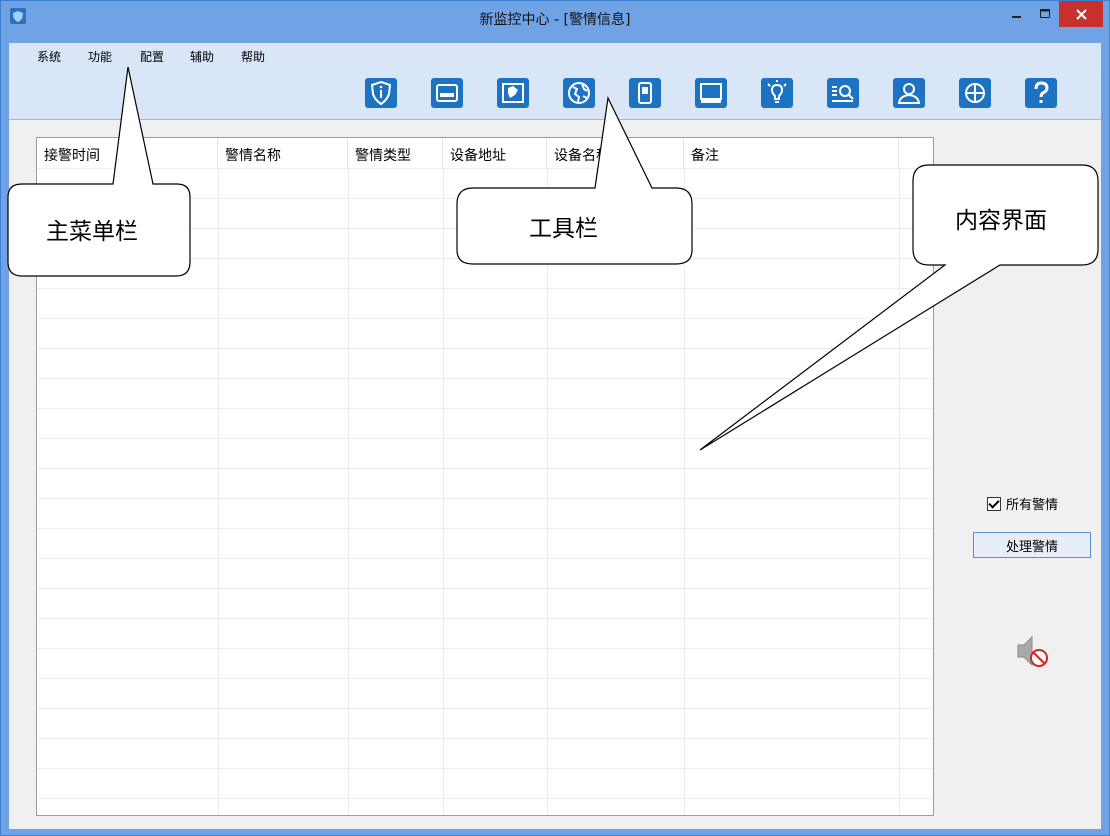  Describe the element at coordinates (1102, 93) in the screenshot. I see `toolbar-grip` at that location.